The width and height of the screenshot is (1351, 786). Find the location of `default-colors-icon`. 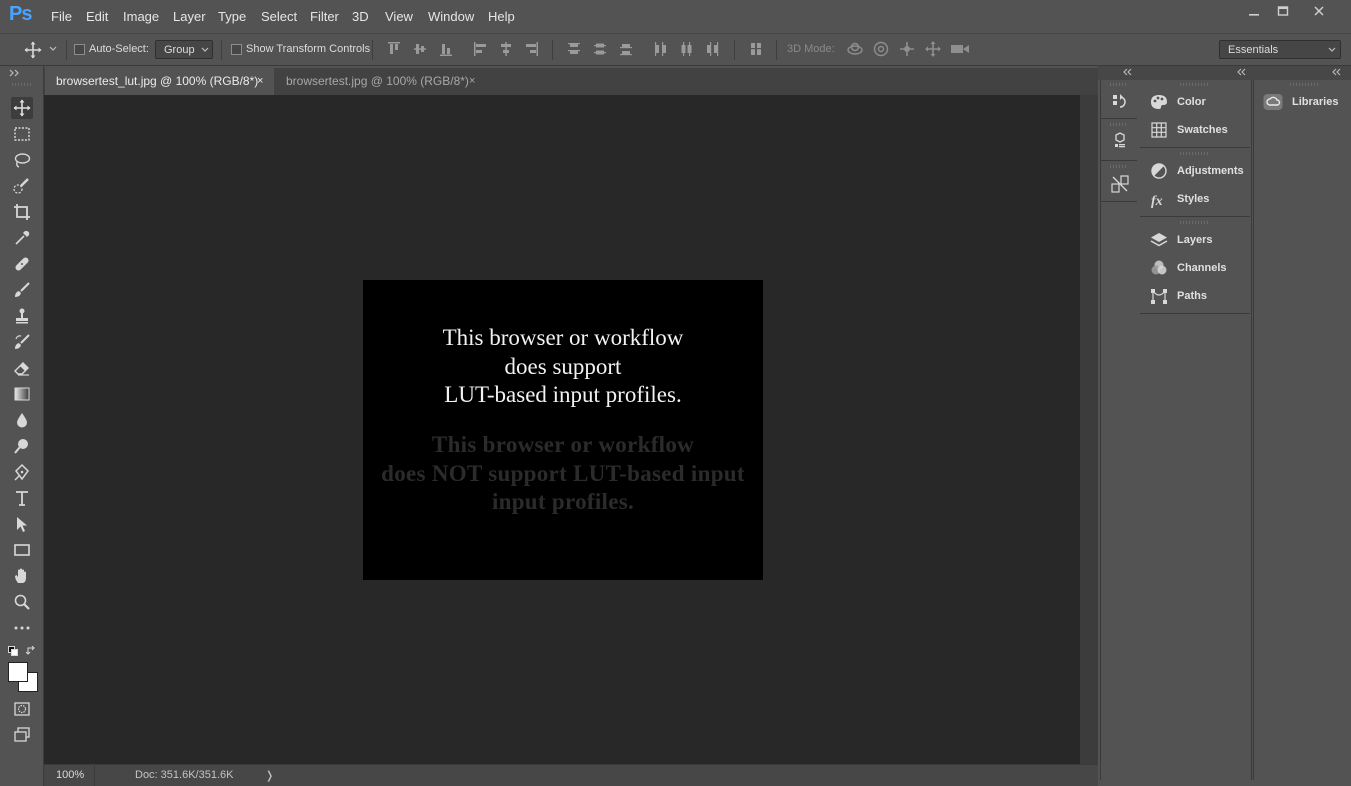

default-colors-icon is located at coordinates (13, 651).